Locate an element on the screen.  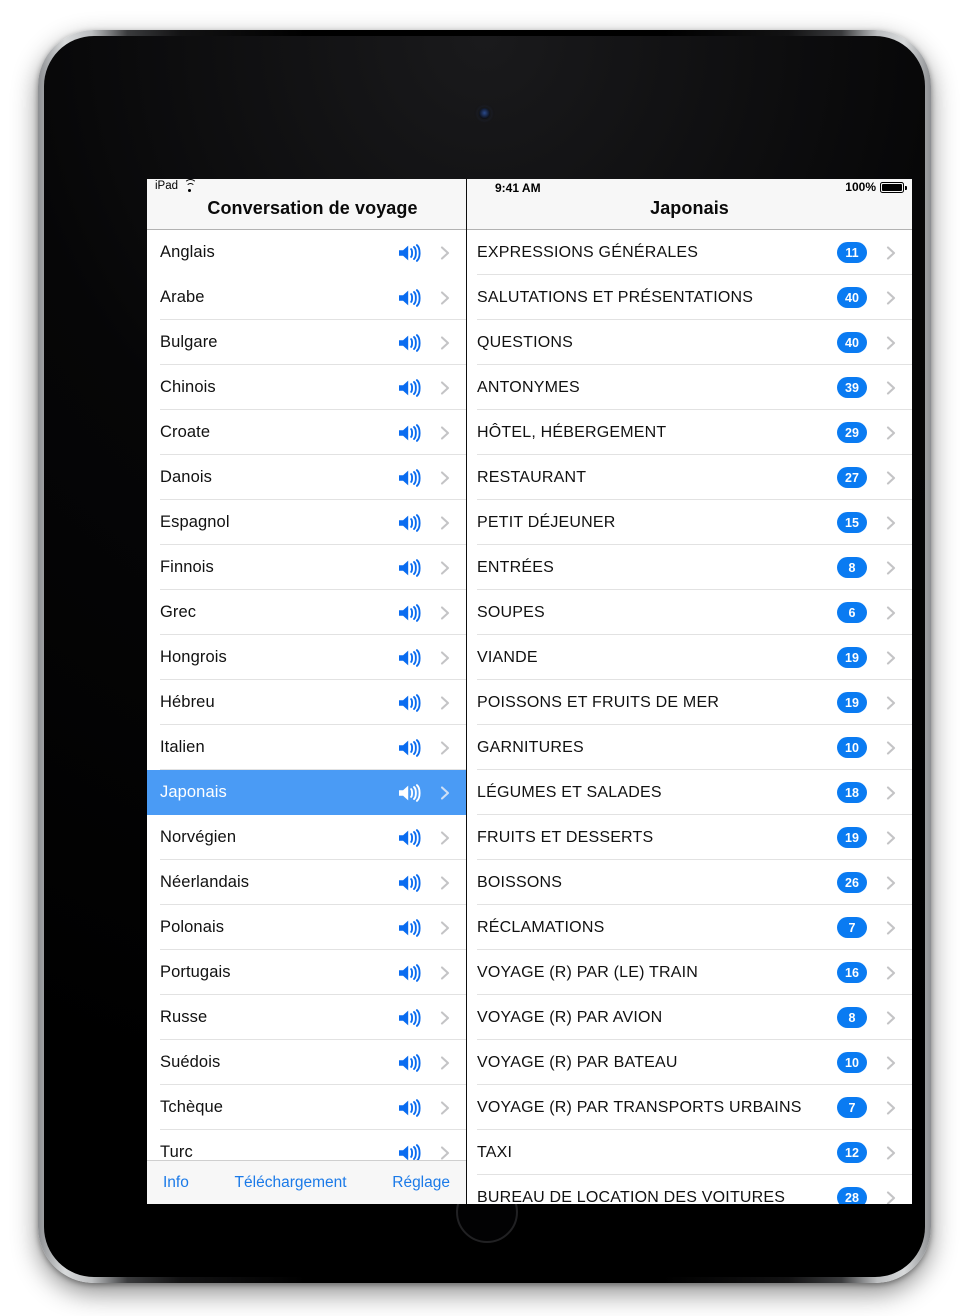
category-row: FRUITS ET DESSERTS 19 is located at coordinates (689, 837).